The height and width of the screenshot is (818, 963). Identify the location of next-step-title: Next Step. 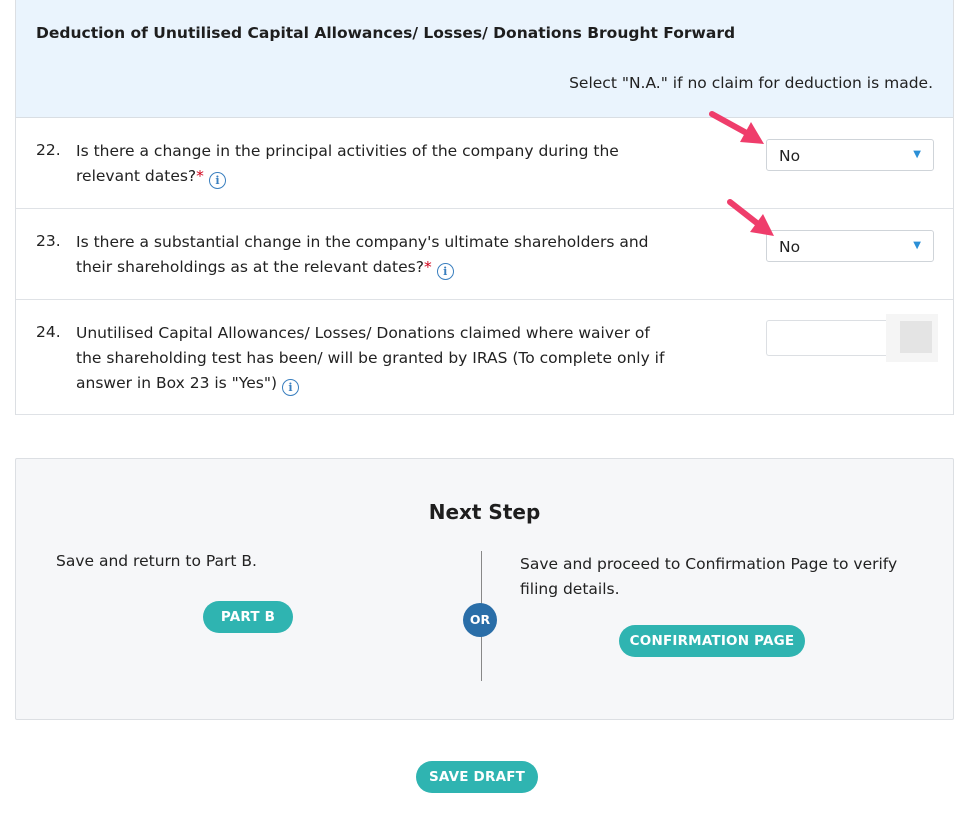
(484, 512).